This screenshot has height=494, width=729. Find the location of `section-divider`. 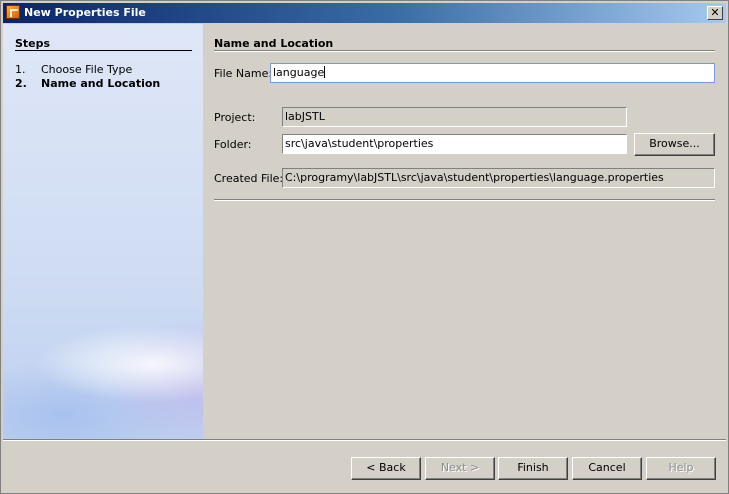

section-divider is located at coordinates (464, 51).